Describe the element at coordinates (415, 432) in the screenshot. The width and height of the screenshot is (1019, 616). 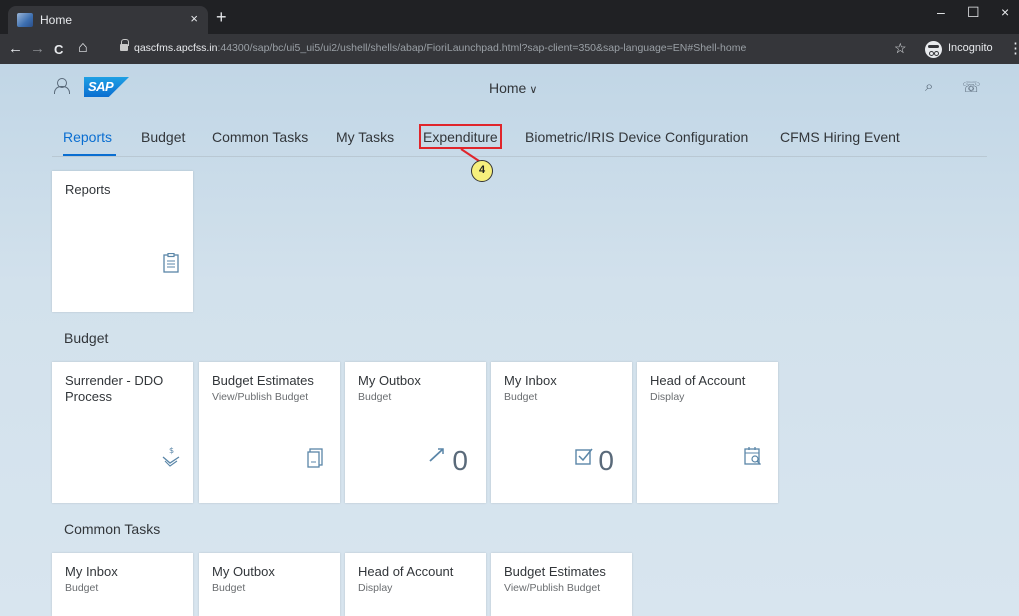
I see `tile-my-outbox-budget: My Outbox Budget 0` at that location.